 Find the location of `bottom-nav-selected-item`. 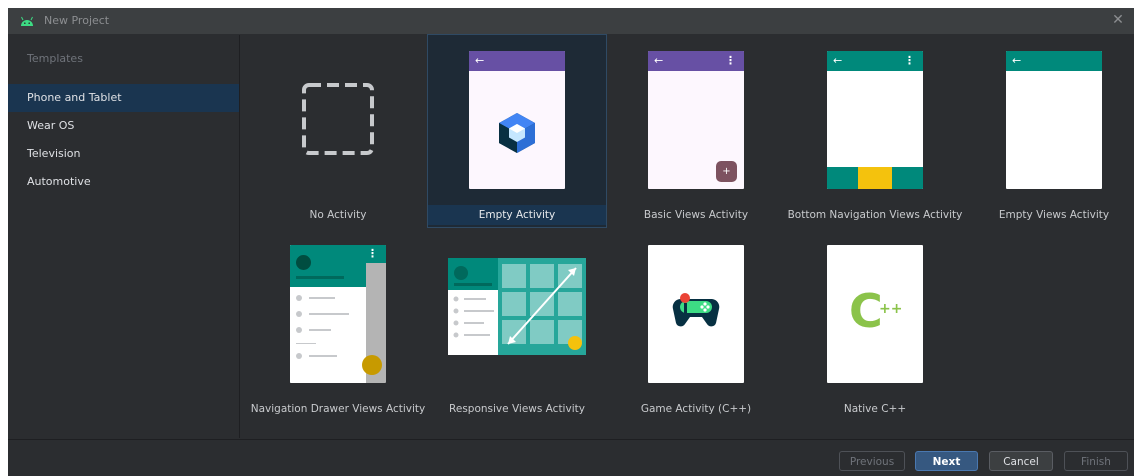

bottom-nav-selected-item is located at coordinates (875, 178).